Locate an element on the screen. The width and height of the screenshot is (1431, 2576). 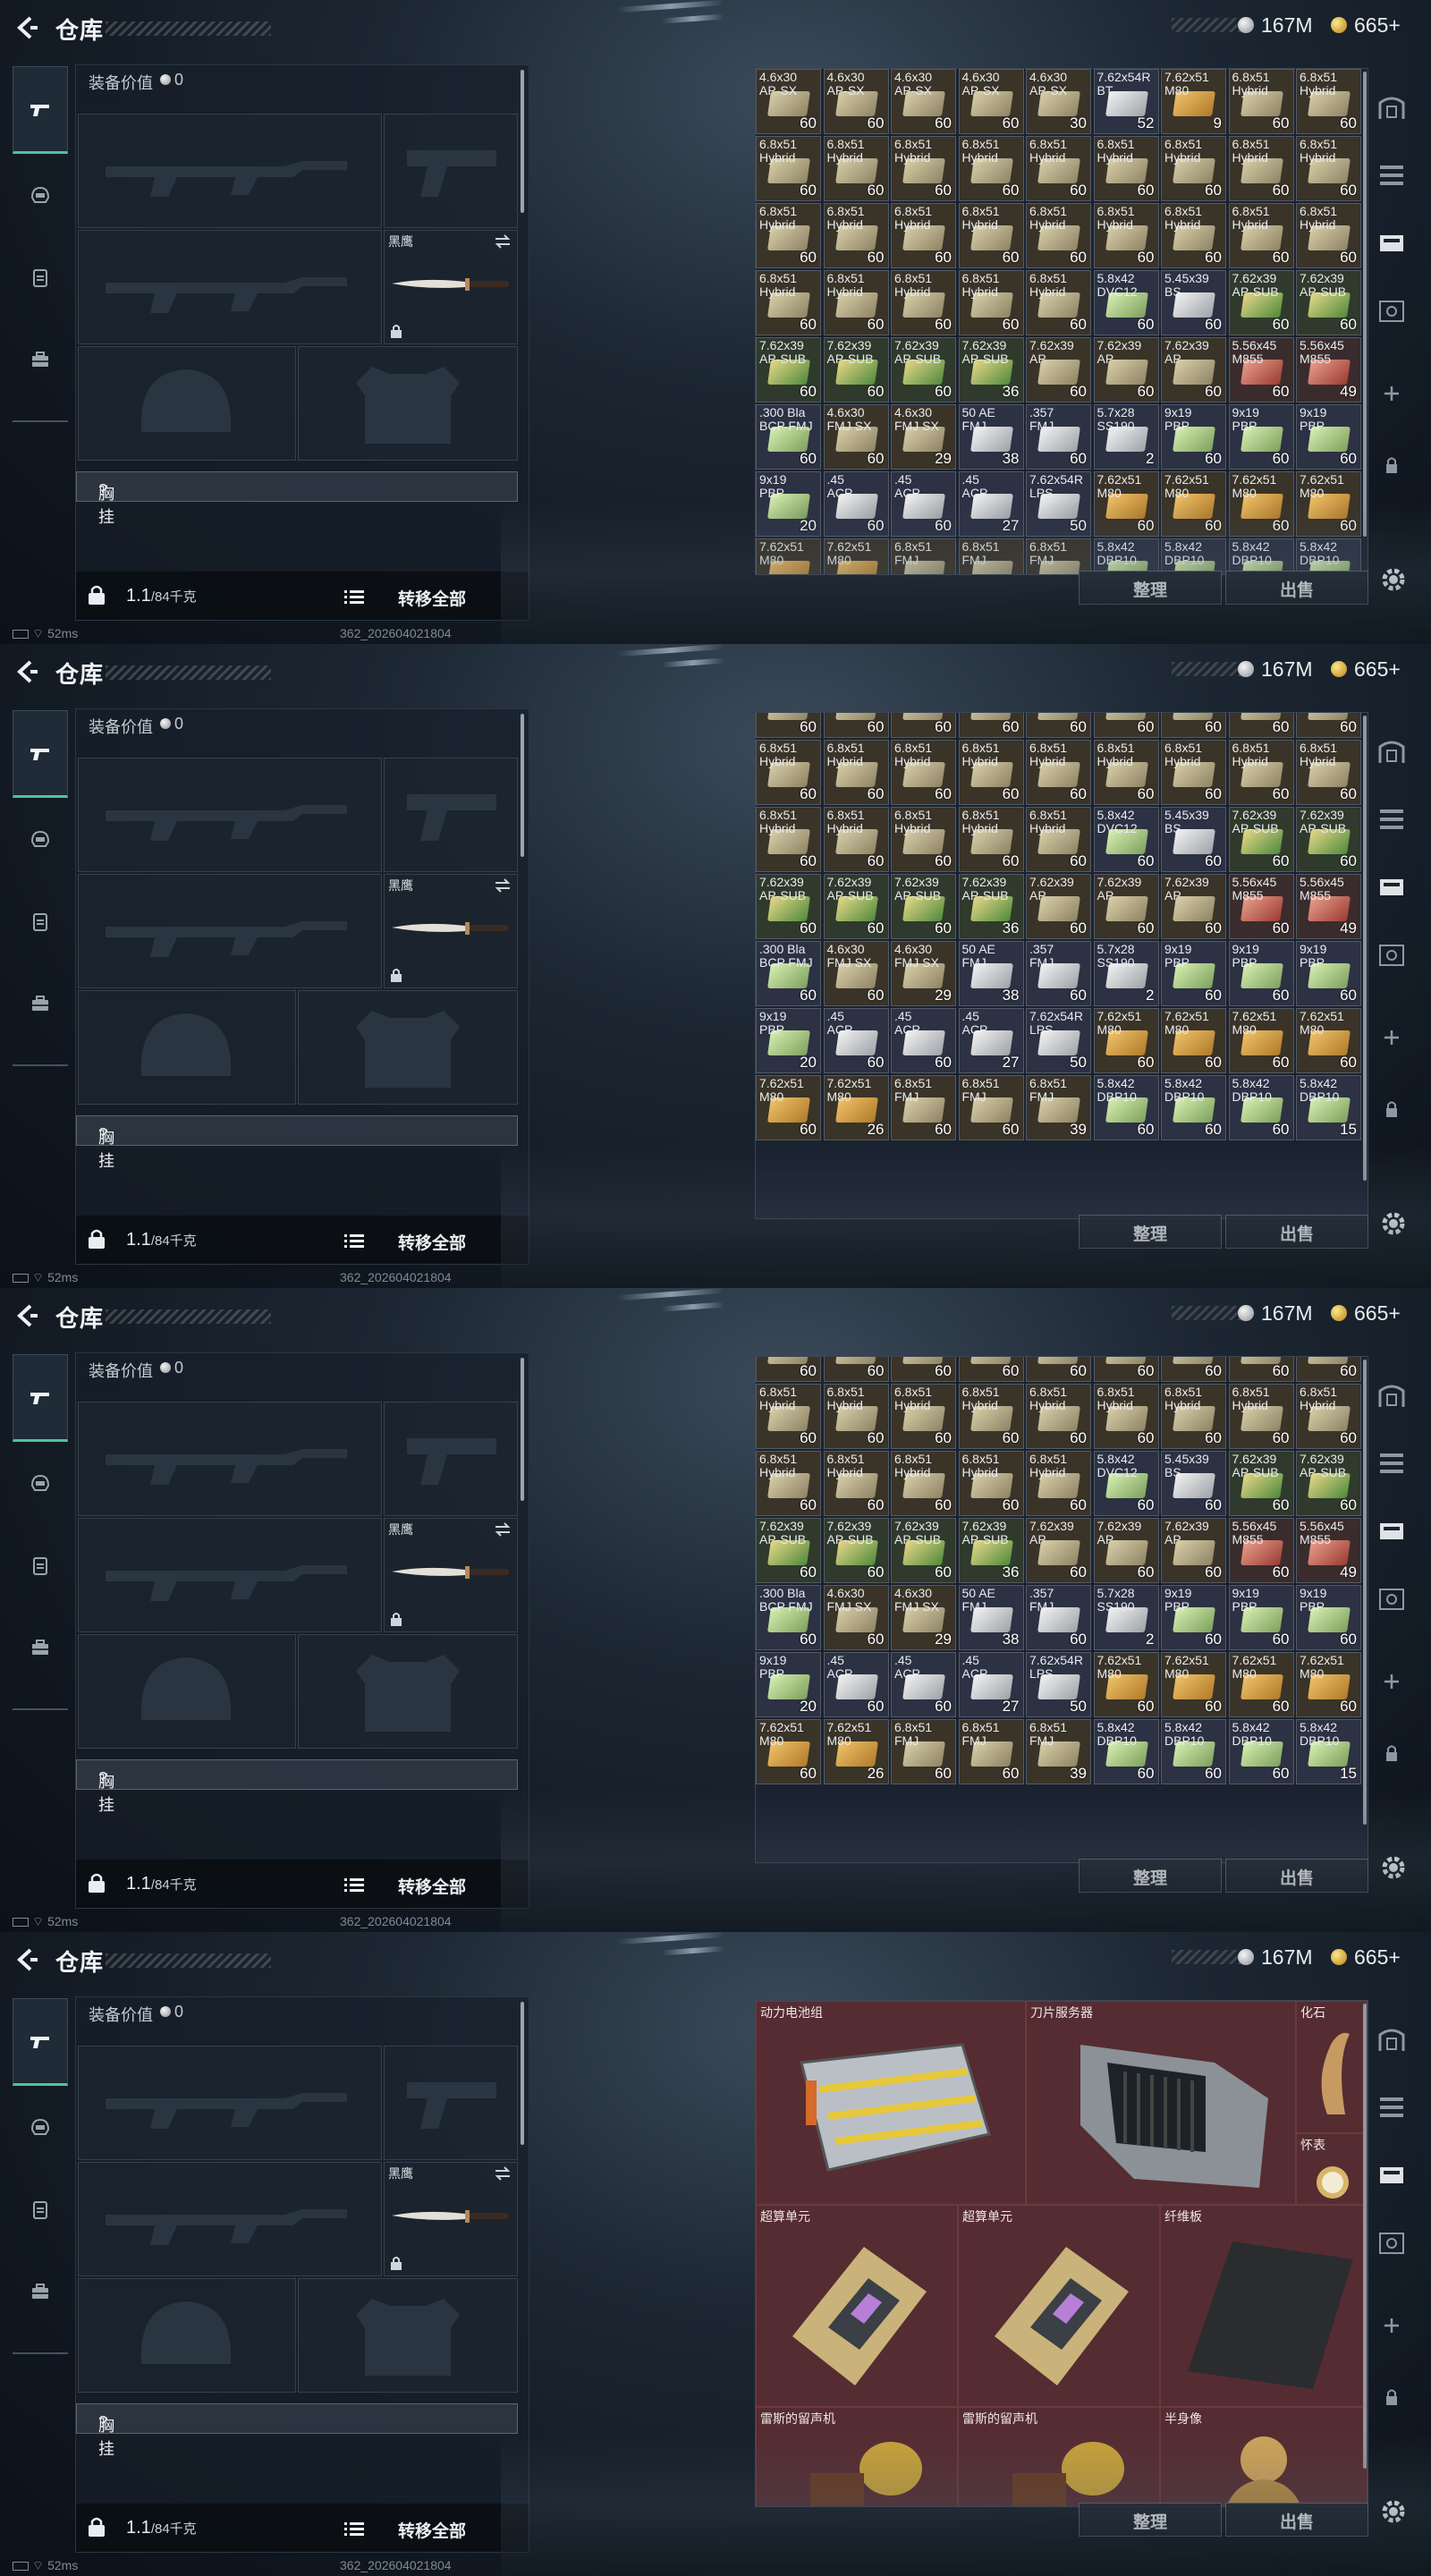
ammo-cell: 5.7x28 SS190 2 is located at coordinates (1126, 437).